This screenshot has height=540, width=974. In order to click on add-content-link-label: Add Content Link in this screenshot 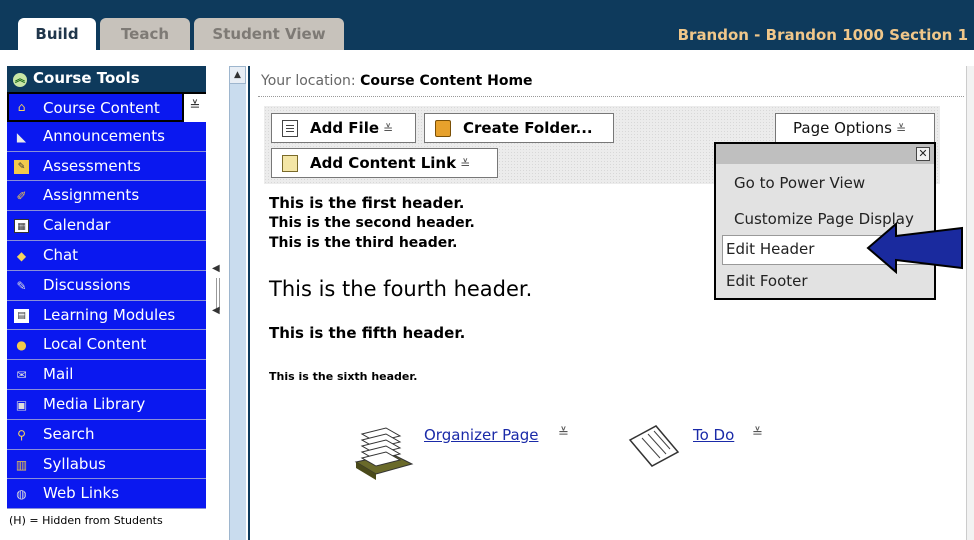, I will do `click(383, 163)`.